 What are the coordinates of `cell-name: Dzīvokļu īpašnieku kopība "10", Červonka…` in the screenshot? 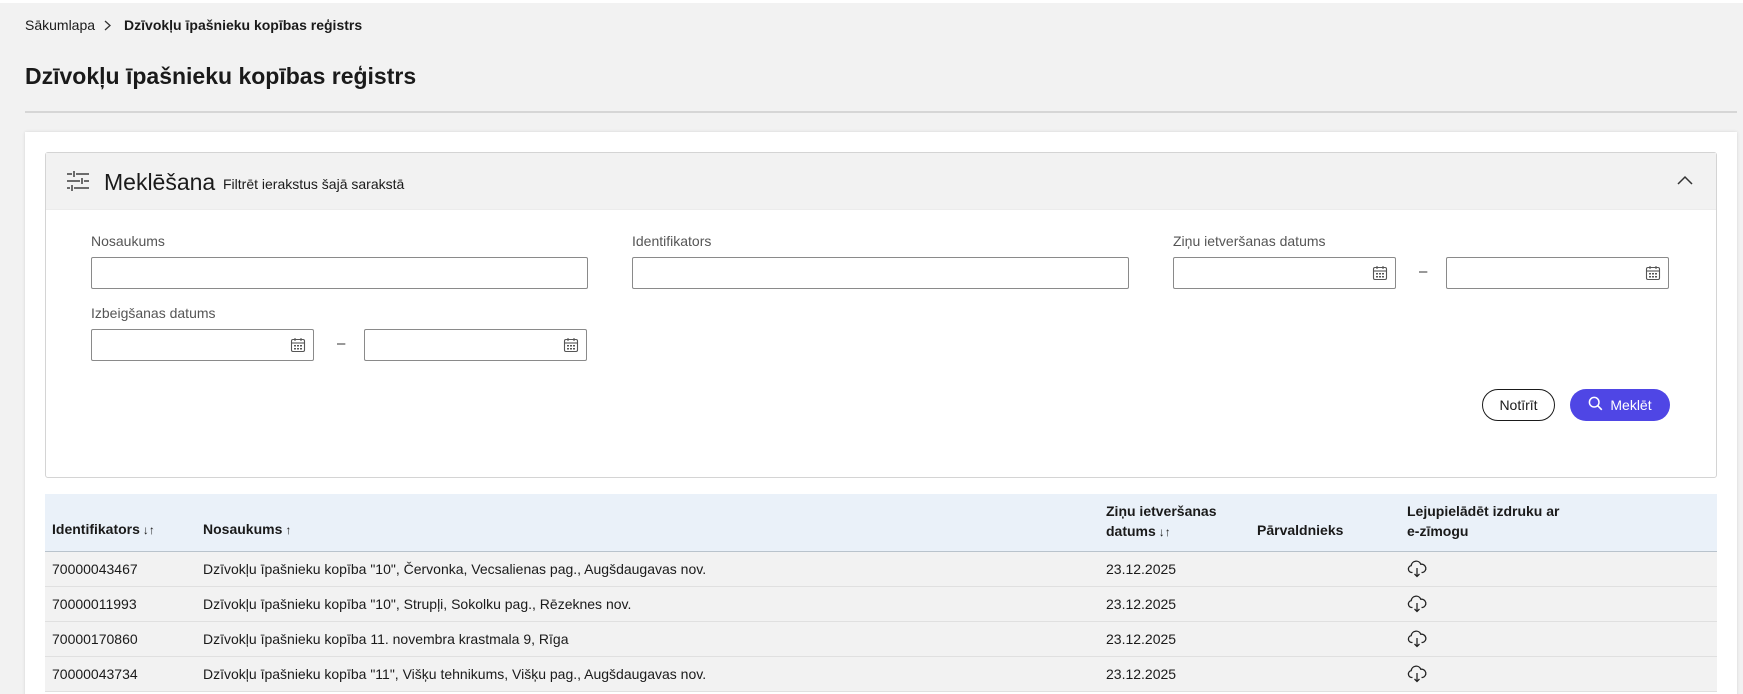 It's located at (455, 569).